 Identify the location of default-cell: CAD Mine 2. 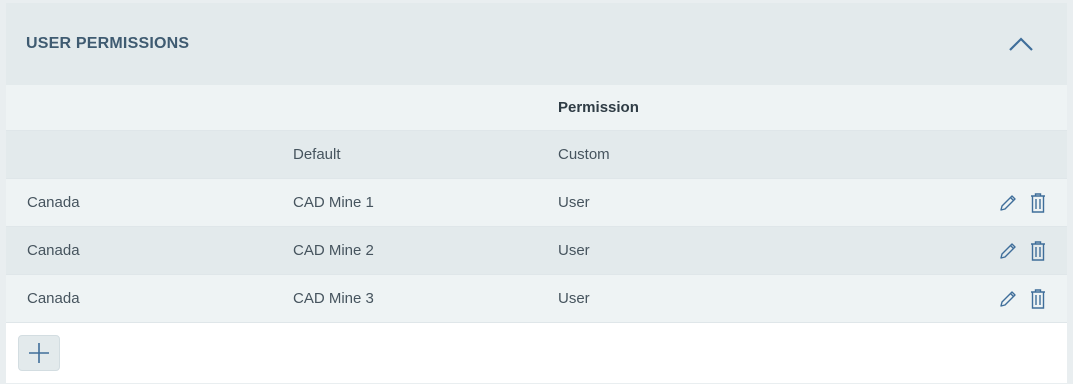
(333, 250).